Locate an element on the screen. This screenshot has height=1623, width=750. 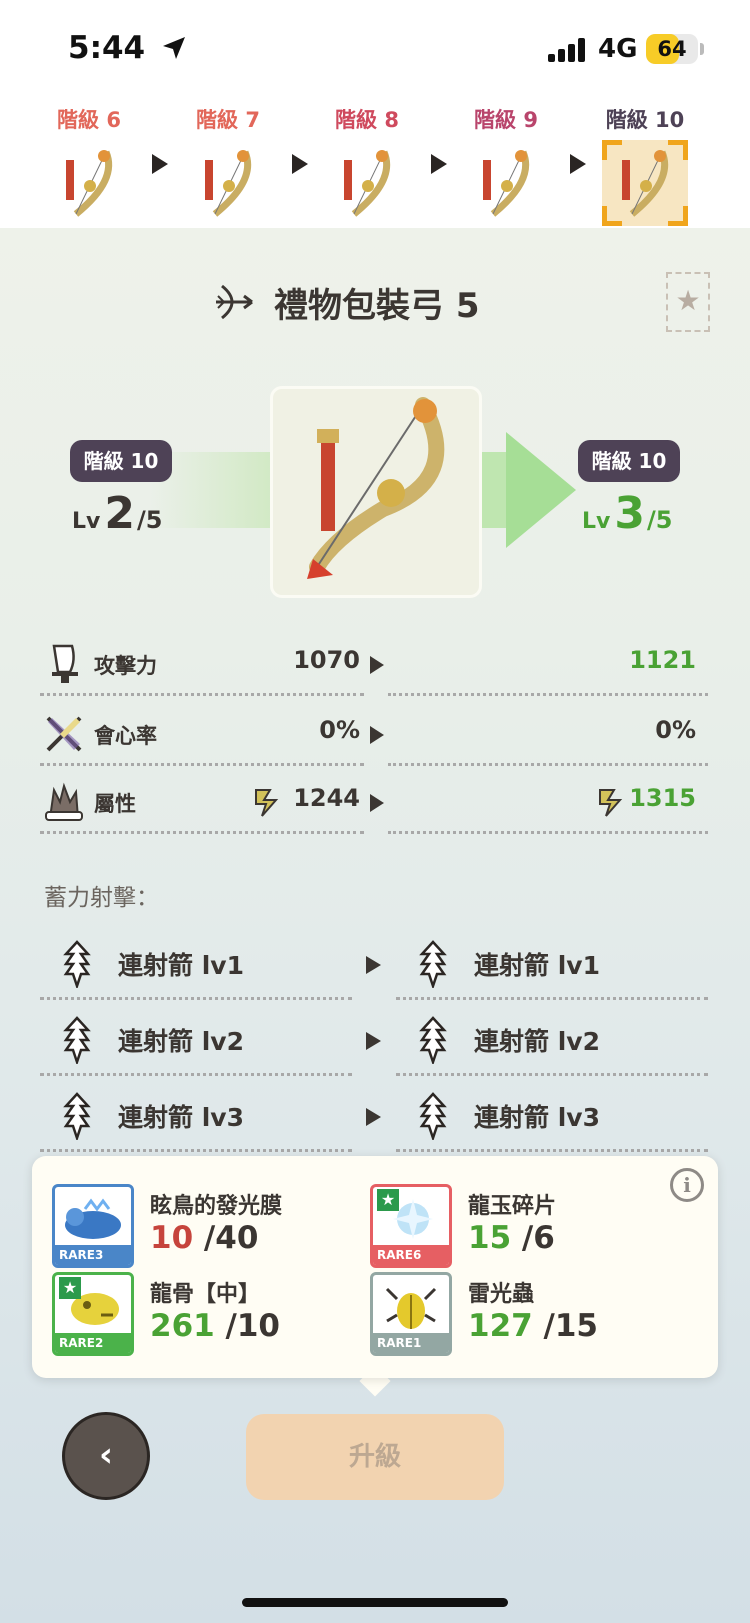
stat-next: 0% is located at coordinates (675, 730).